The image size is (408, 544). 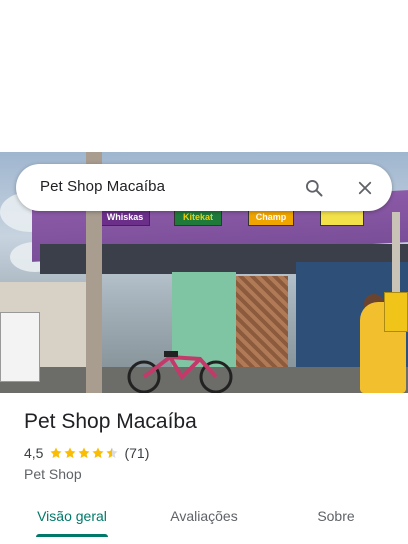 I want to click on rating-row: 4,5 (71), so click(x=86, y=453).